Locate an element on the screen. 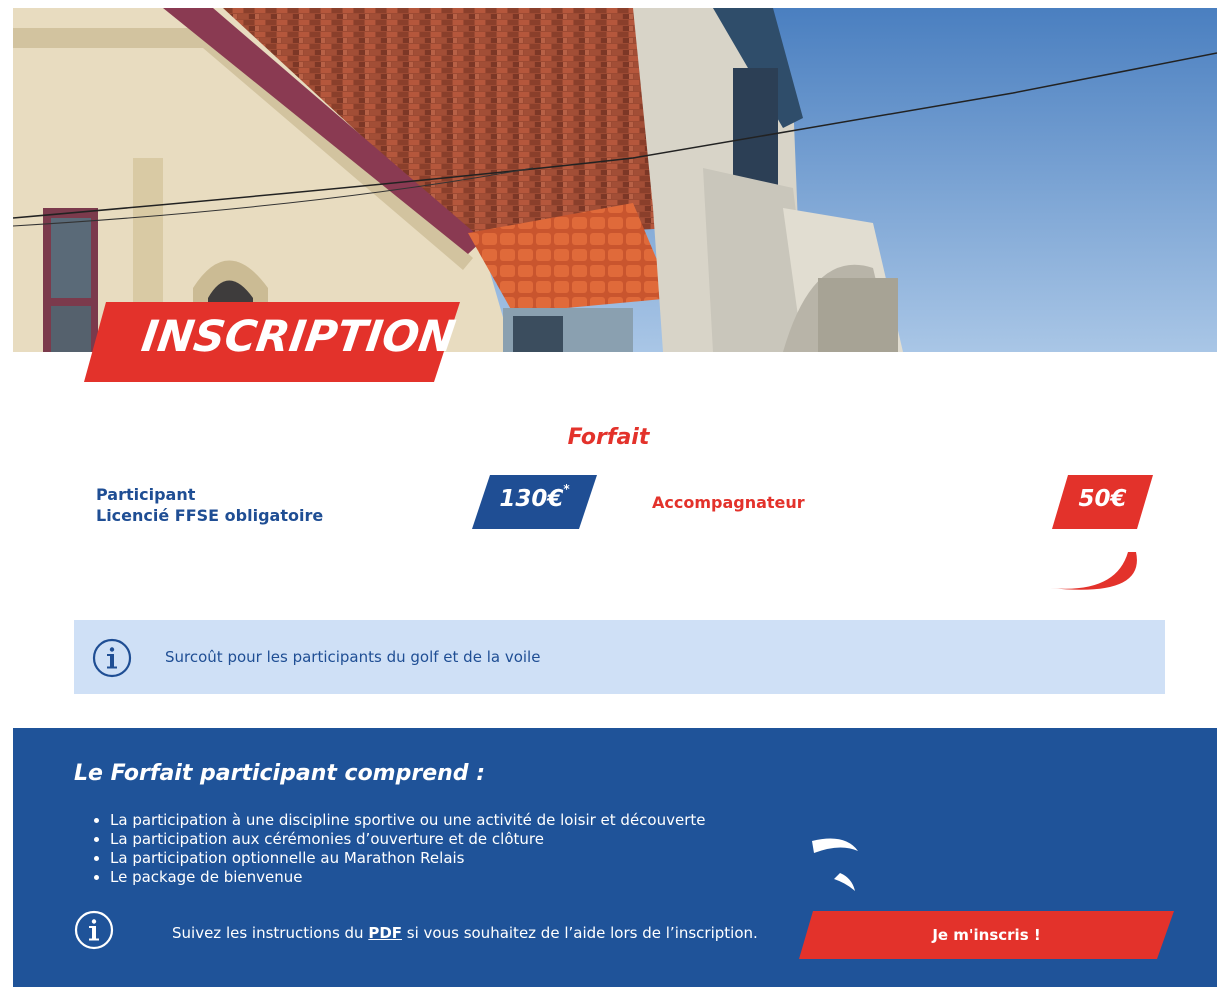  inscription-banner: INSCRIPTION is located at coordinates (272, 342).